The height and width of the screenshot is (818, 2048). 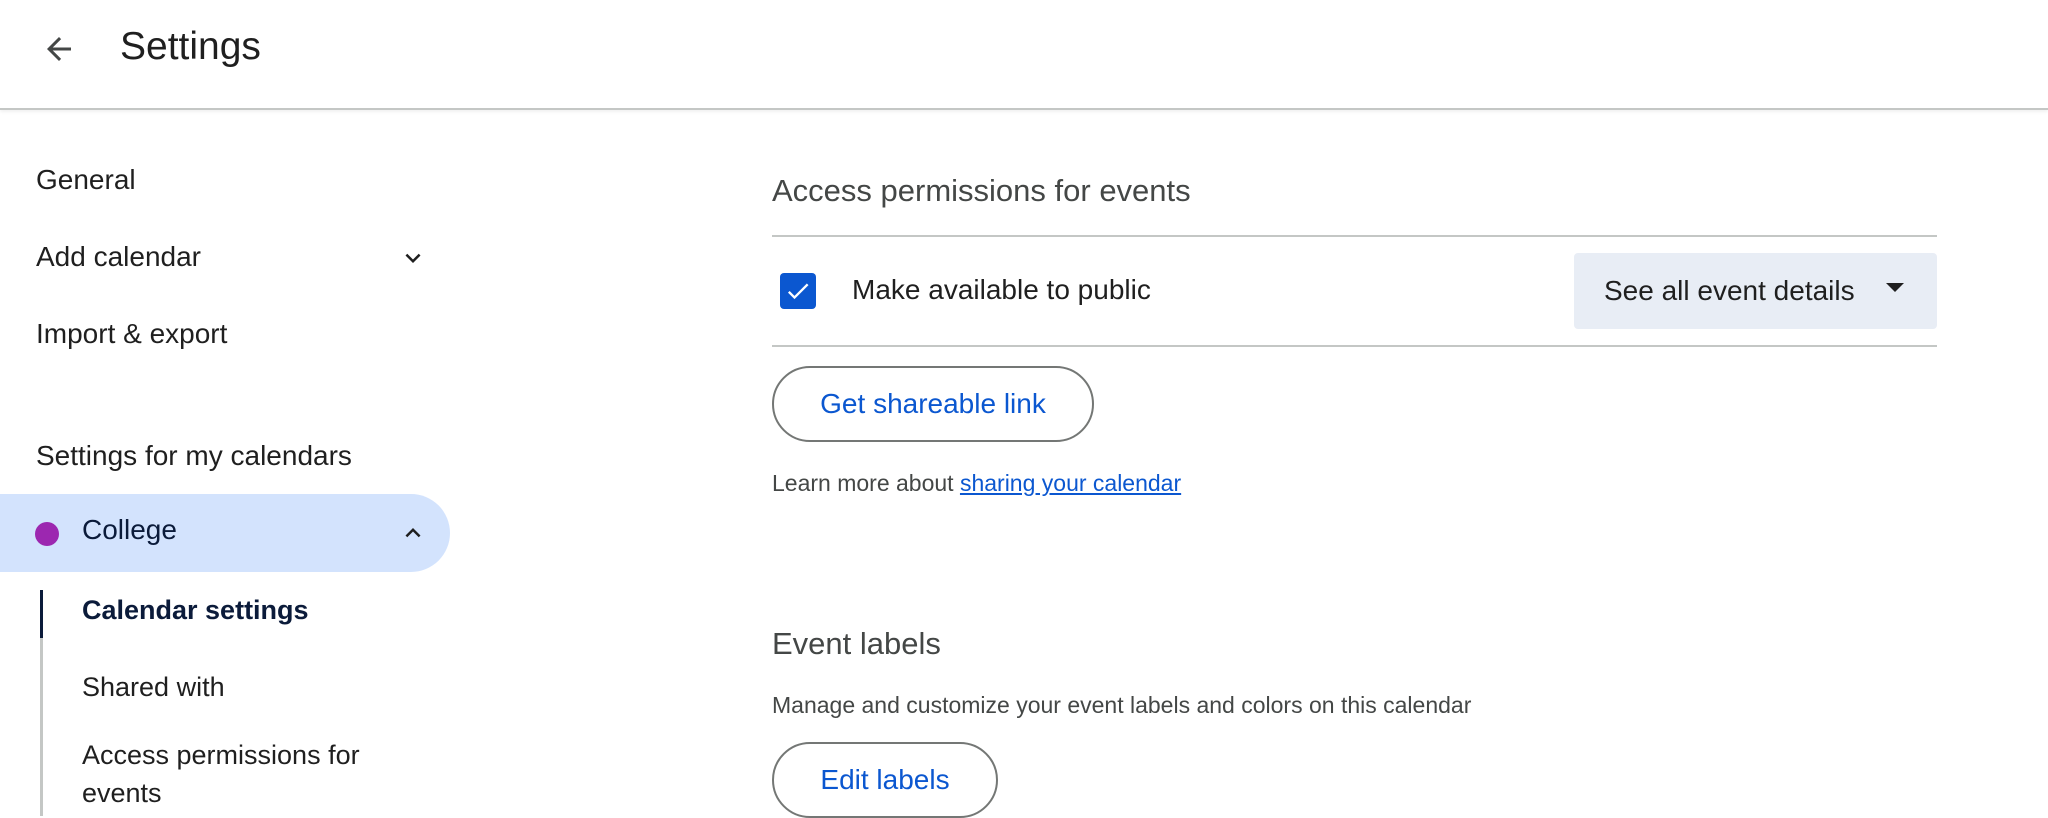 What do you see at coordinates (885, 780) in the screenshot?
I see `edit-labels-button: Edit labels` at bounding box center [885, 780].